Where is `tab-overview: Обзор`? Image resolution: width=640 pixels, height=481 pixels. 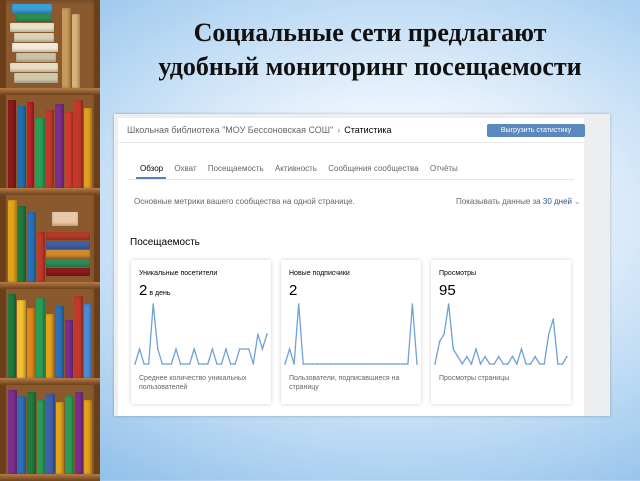
tab-overview: Обзор is located at coordinates (151, 168).